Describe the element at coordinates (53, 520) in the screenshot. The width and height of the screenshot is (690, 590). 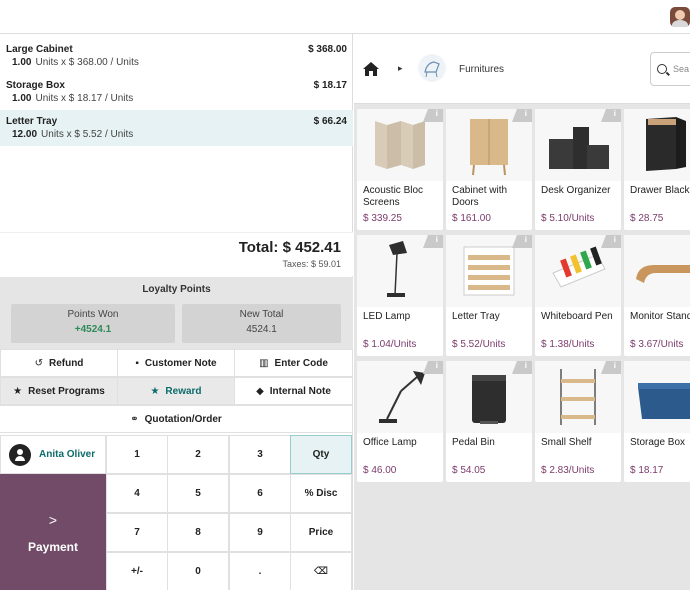
I see `chevron-right-icon: >` at that location.